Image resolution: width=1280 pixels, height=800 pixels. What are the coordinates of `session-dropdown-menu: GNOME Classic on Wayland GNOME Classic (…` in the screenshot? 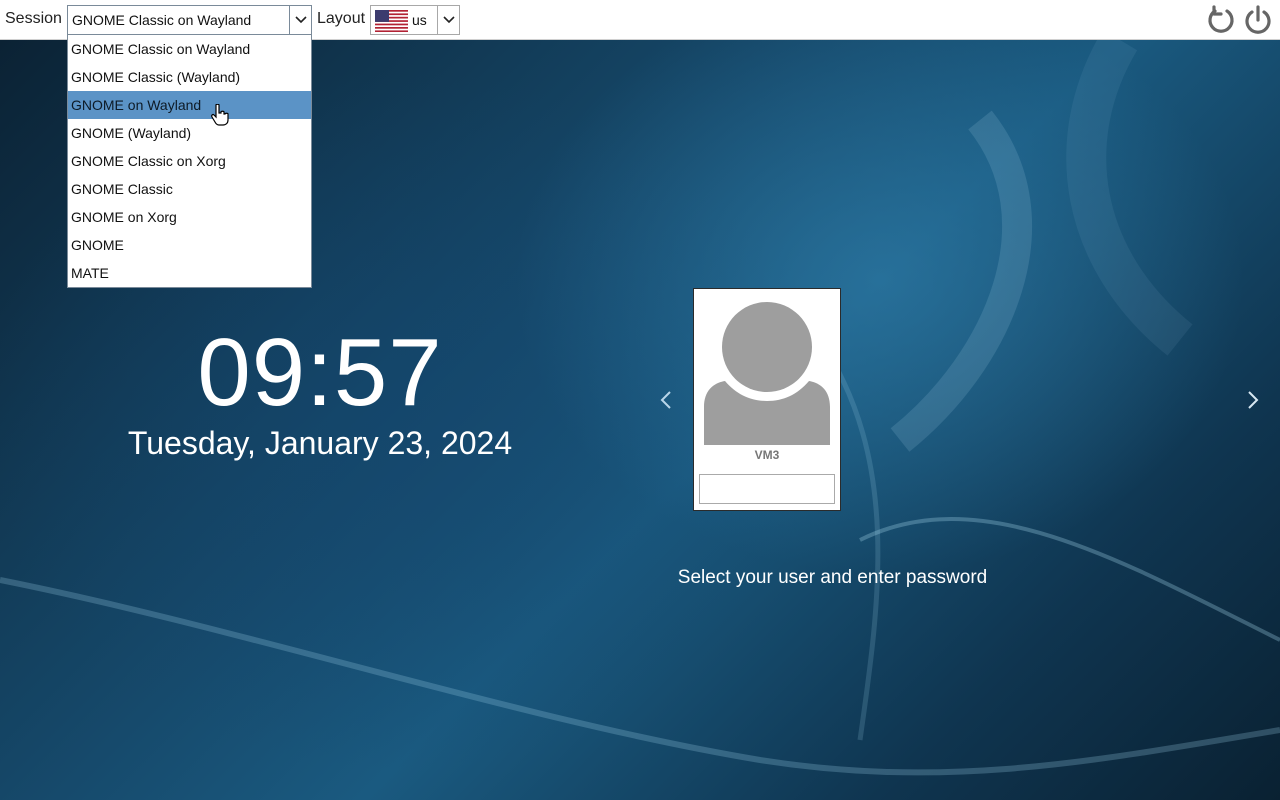 It's located at (189, 161).